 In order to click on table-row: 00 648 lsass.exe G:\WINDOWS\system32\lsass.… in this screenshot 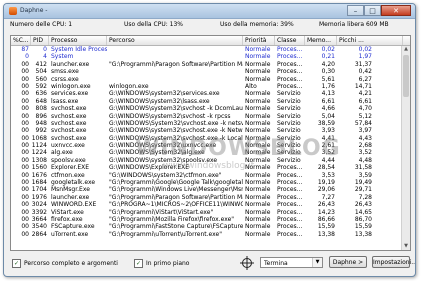, I will do `click(206, 101)`.